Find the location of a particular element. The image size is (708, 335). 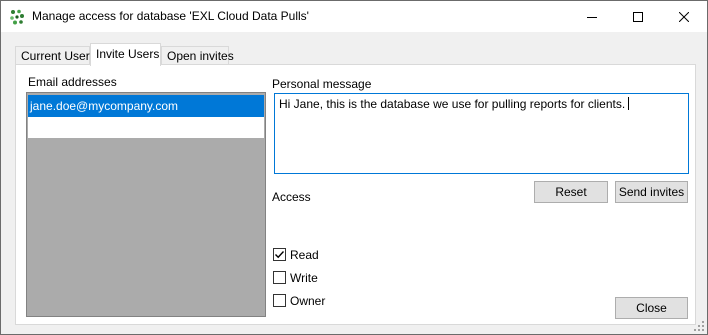

reset-button: Reset is located at coordinates (571, 192).